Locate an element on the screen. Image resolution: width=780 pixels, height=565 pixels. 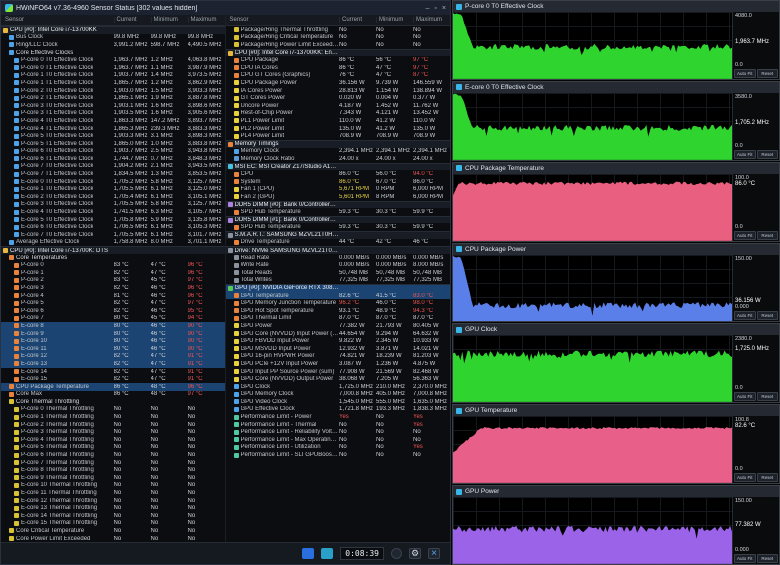
settings-button: ⚙ is located at coordinates (415, 553).